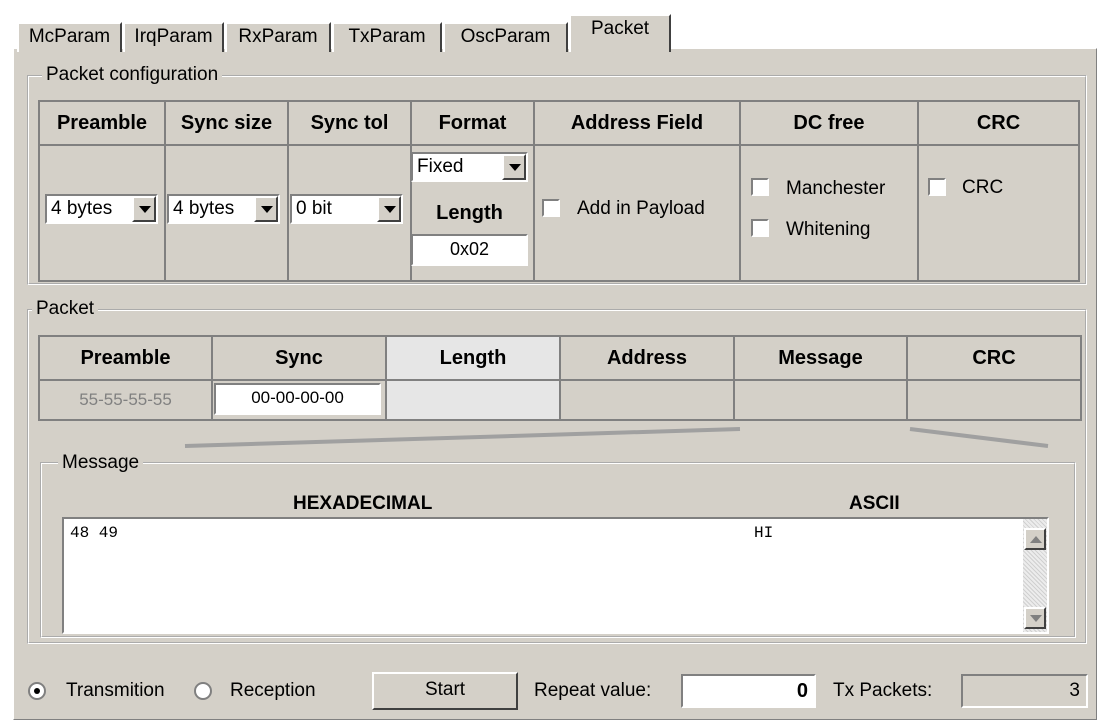 The width and height of the screenshot is (1098, 726). What do you see at coordinates (1024, 691) in the screenshot?
I see `tx-packets-value: 3` at bounding box center [1024, 691].